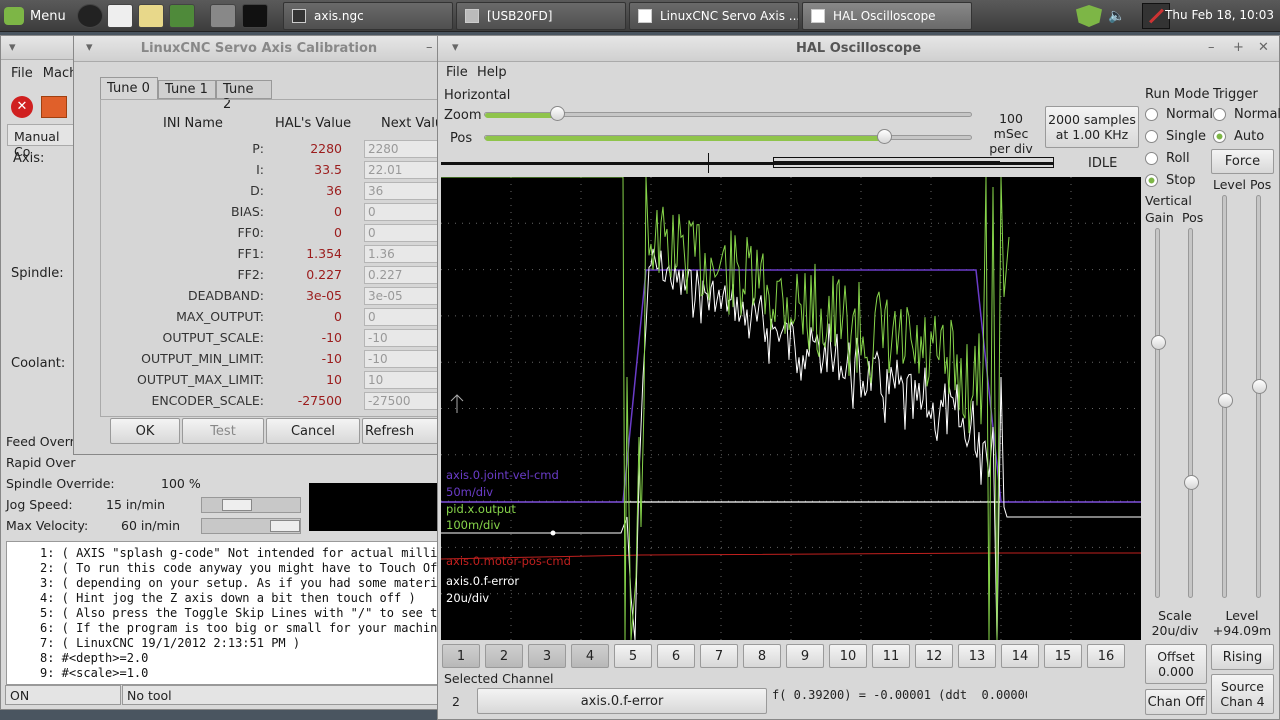  What do you see at coordinates (42, 141) in the screenshot?
I see `tab-manual-control: Manual Co` at bounding box center [42, 141].